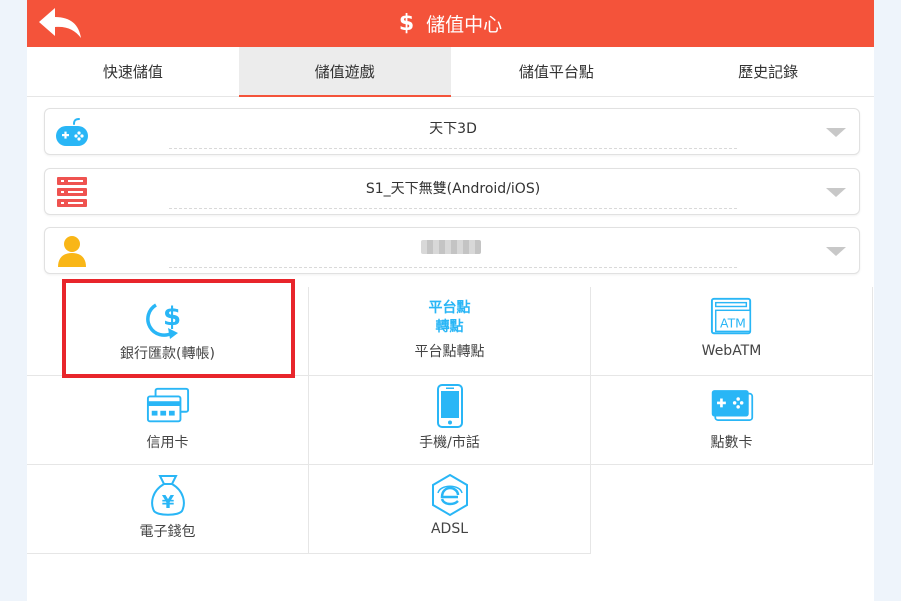 Image resolution: width=901 pixels, height=601 pixels. I want to click on gamepad-icon, so click(72, 132).